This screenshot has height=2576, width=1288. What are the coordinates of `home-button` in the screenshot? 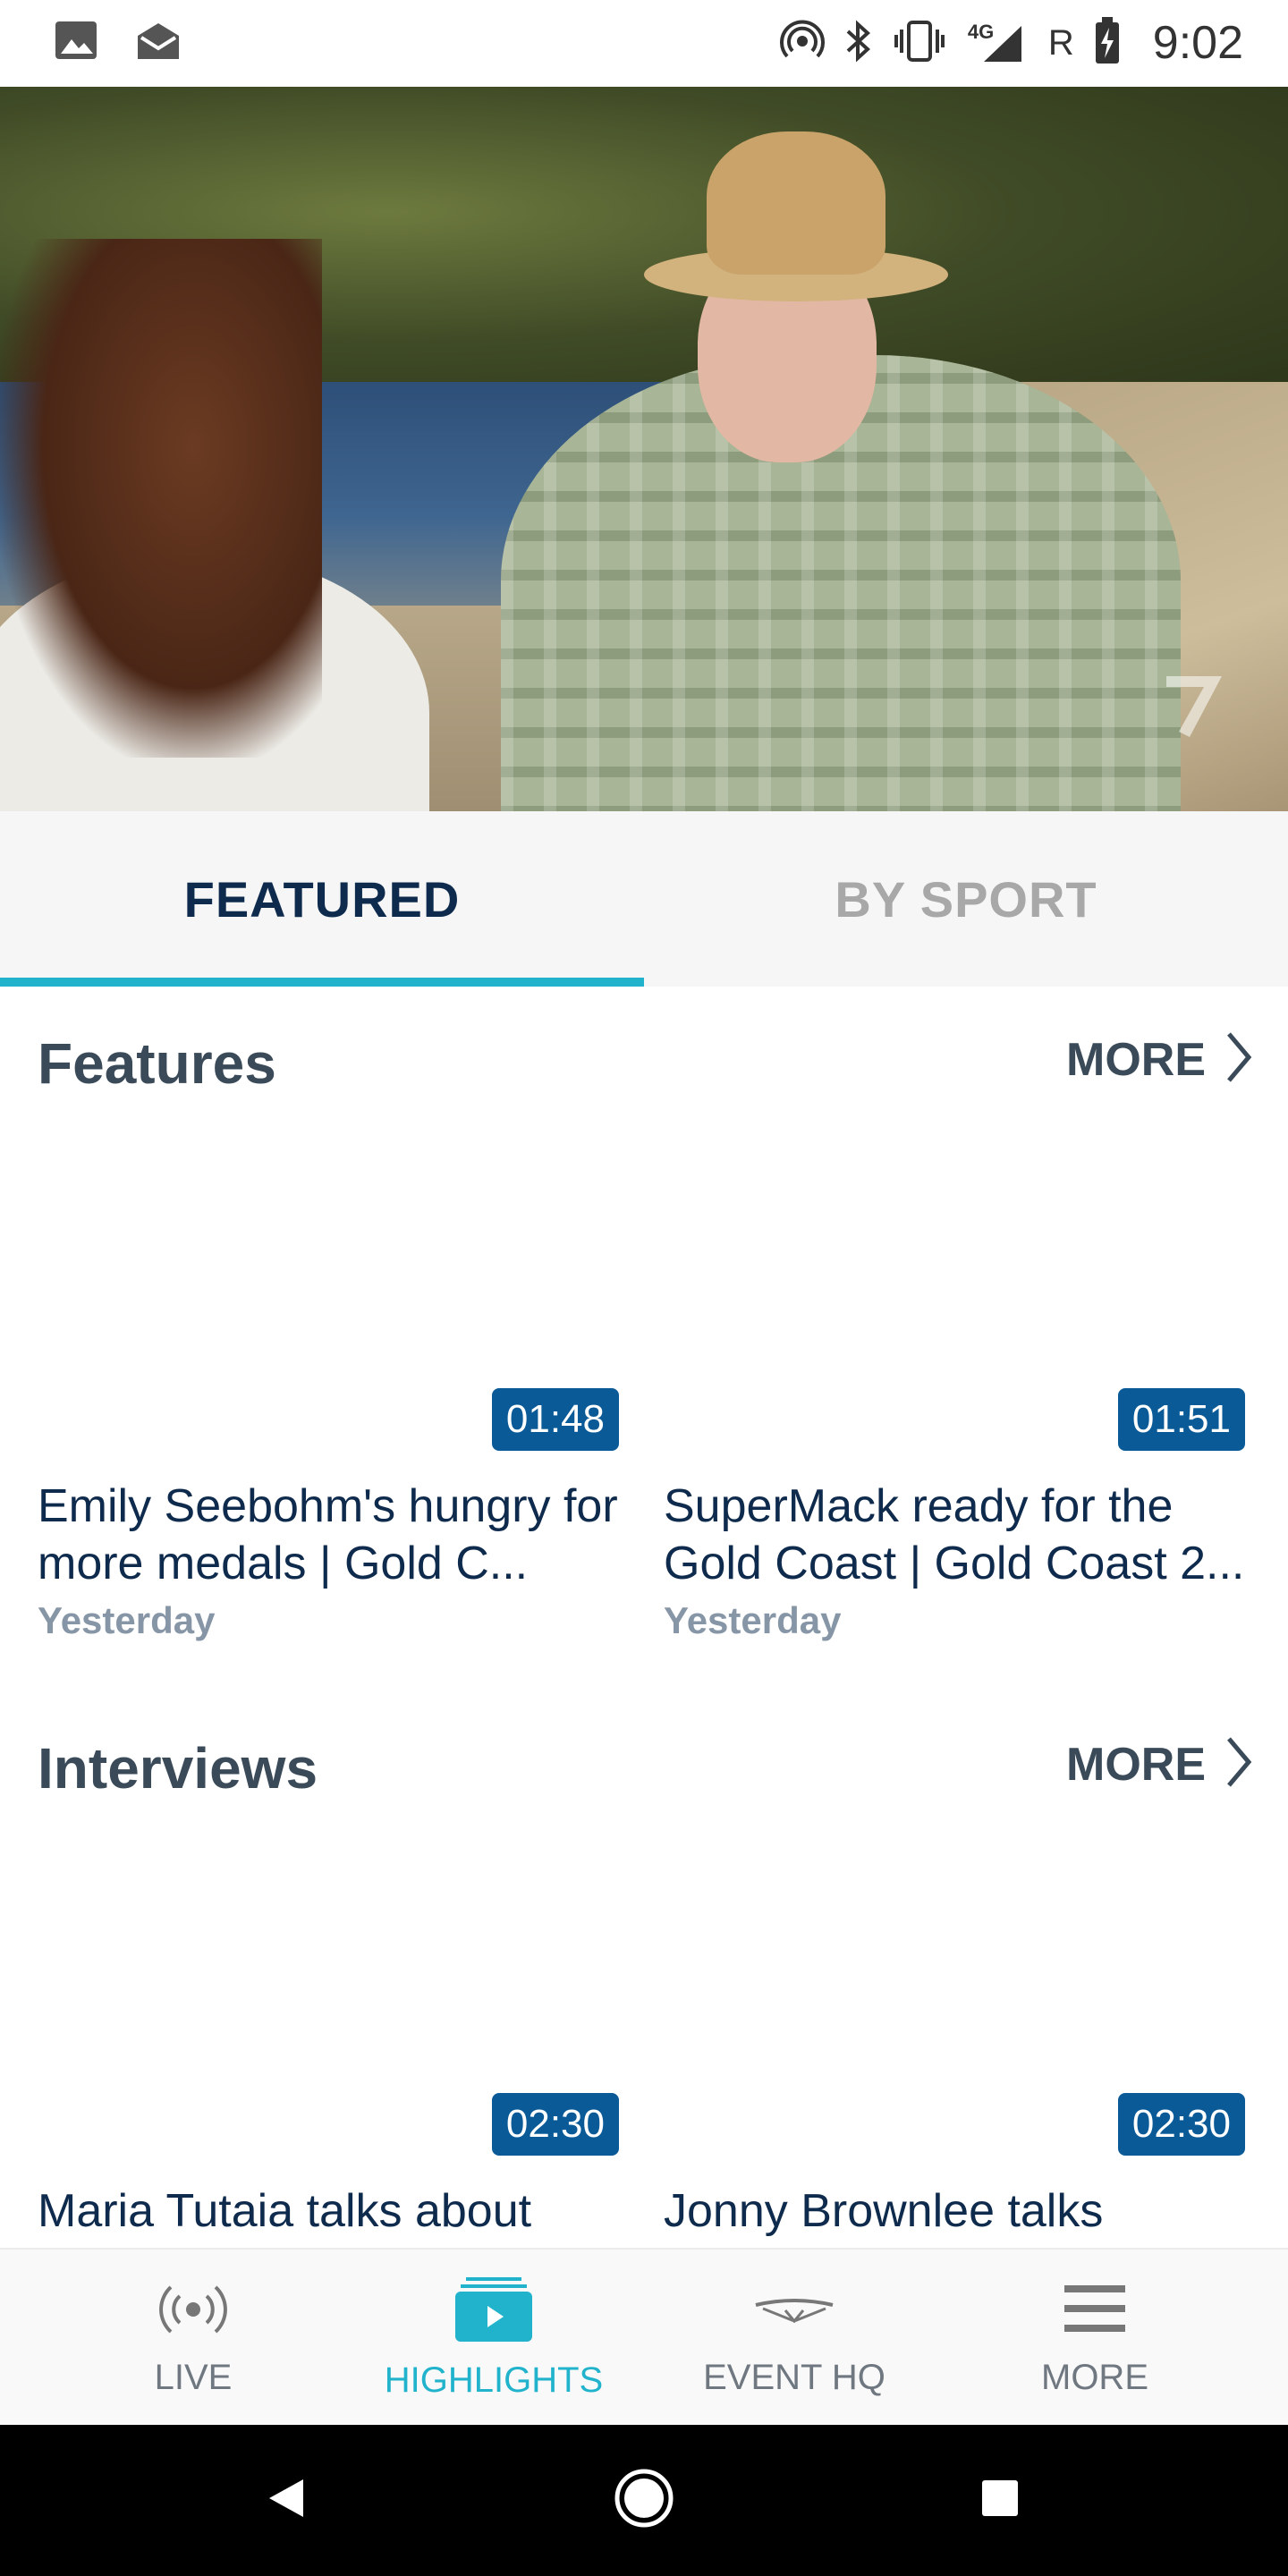 It's located at (644, 2500).